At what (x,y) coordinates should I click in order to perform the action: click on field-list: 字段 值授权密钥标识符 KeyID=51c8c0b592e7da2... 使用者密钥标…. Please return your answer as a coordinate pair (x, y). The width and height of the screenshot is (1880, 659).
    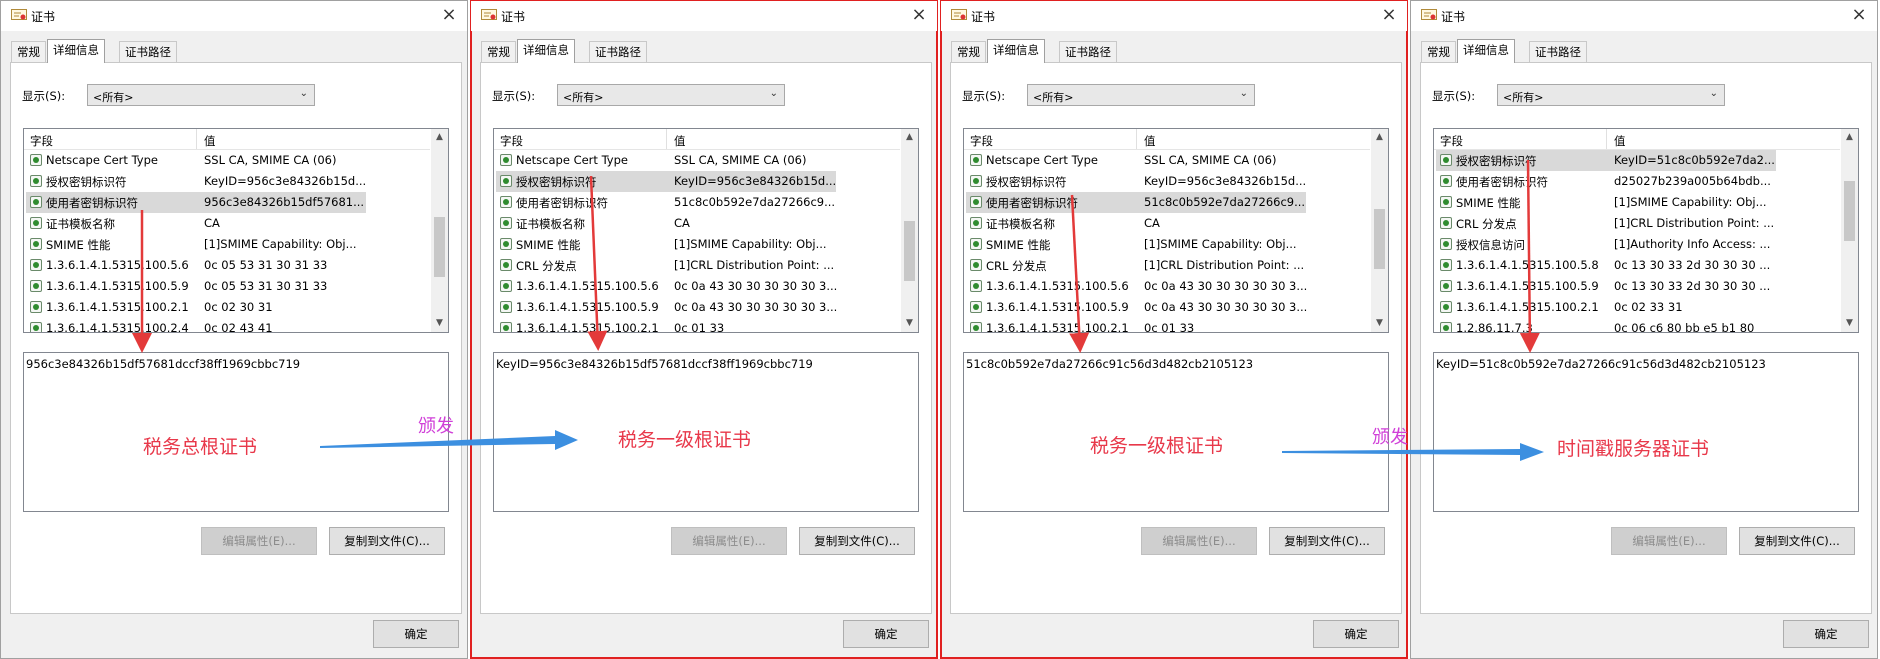
    Looking at the image, I should click on (1646, 230).